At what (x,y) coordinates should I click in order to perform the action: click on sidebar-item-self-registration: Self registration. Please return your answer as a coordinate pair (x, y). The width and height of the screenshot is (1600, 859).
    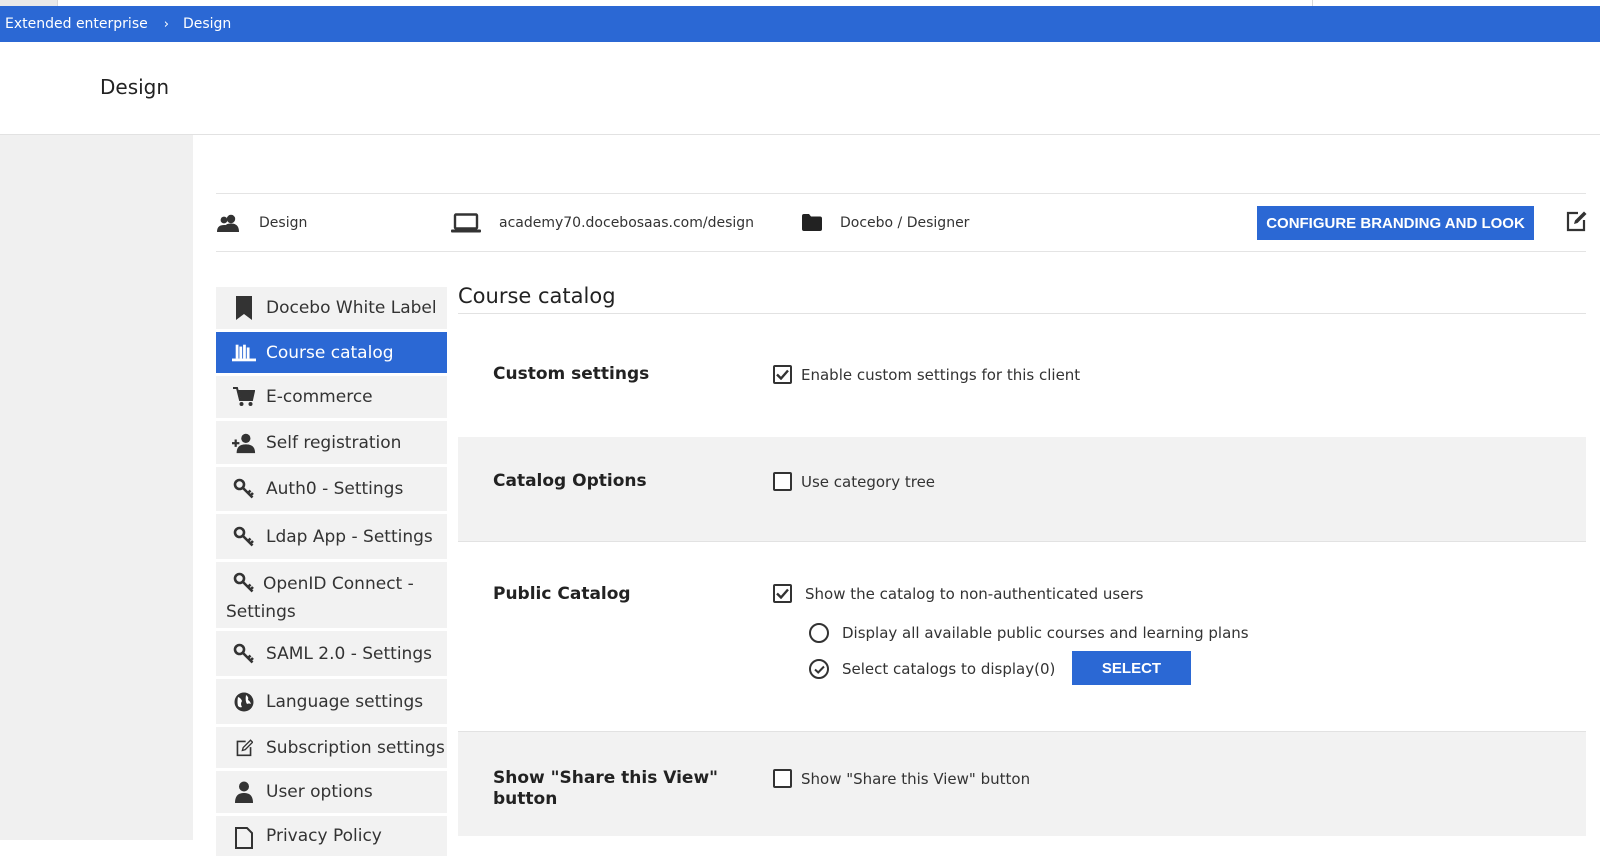
    Looking at the image, I should click on (331, 442).